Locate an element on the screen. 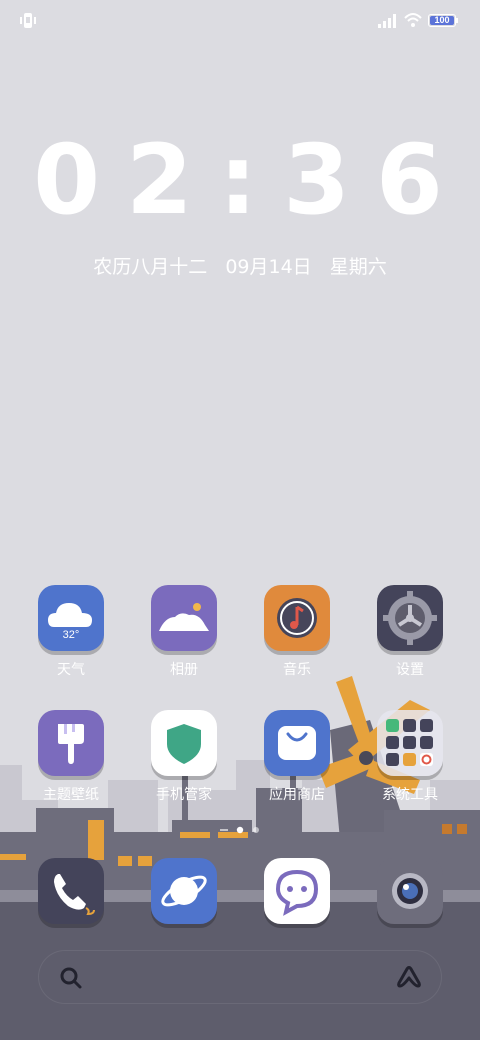 The width and height of the screenshot is (480, 1040). battery-indicator: 100 is located at coordinates (442, 20).